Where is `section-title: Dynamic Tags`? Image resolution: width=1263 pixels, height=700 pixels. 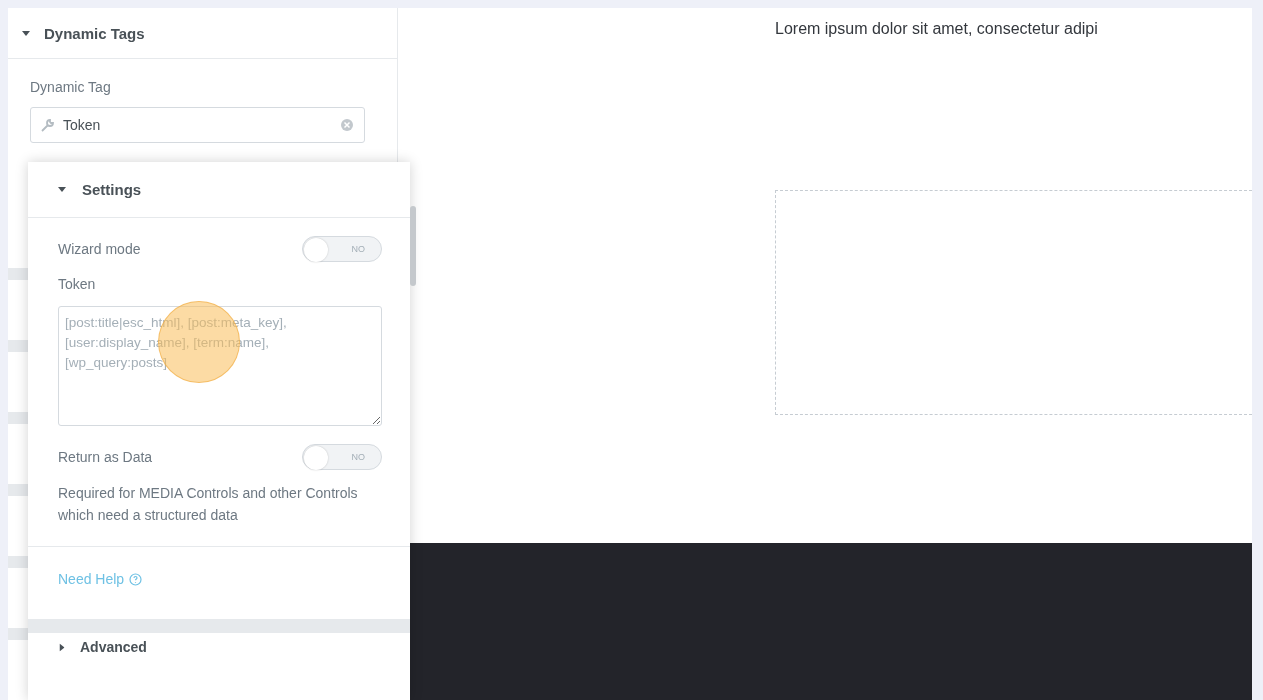
section-title: Dynamic Tags is located at coordinates (94, 33).